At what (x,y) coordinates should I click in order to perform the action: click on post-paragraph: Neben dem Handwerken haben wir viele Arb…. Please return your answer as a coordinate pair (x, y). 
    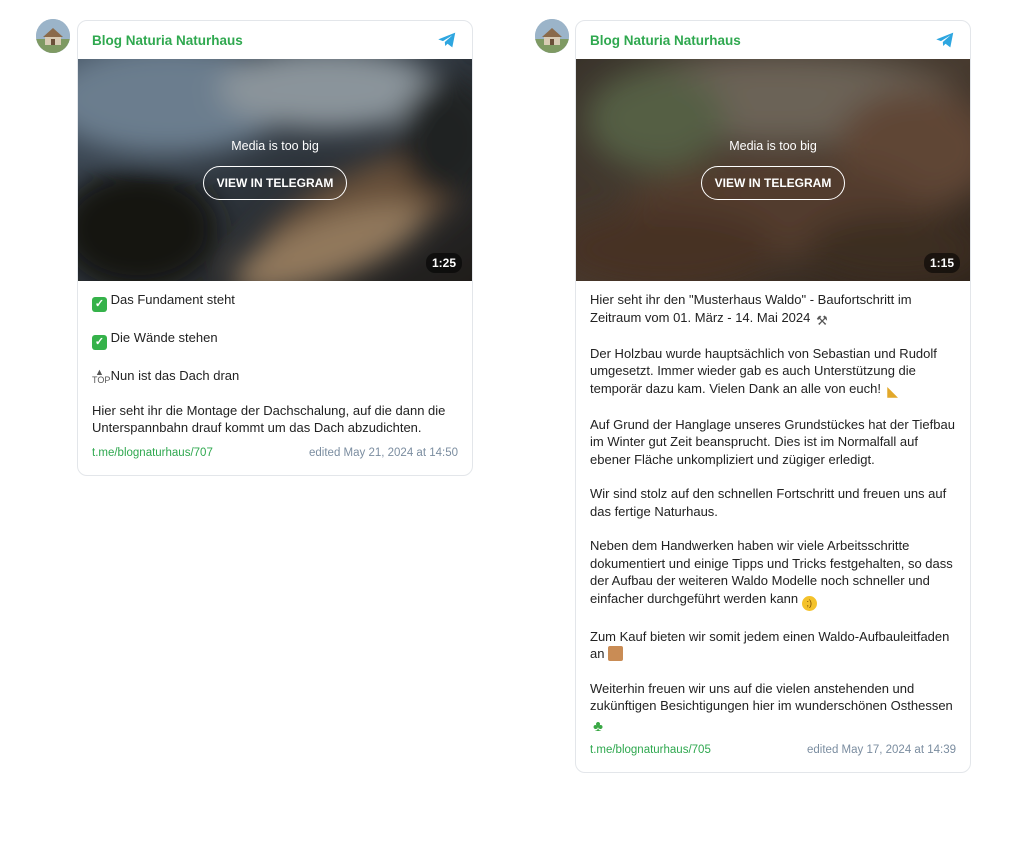
    Looking at the image, I should click on (771, 572).